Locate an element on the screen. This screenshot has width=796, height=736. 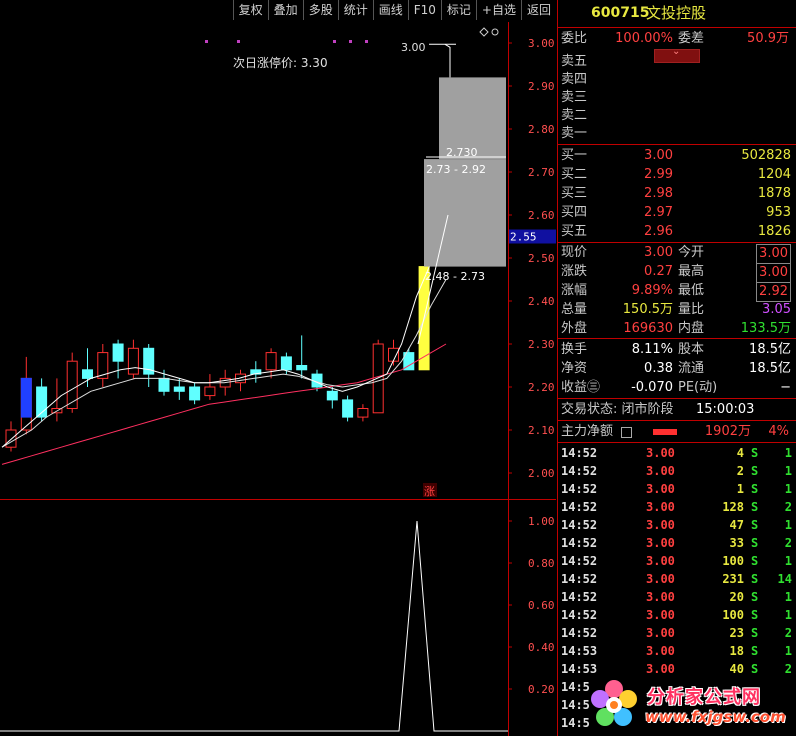
stock-header: 600715 文投控股 is located at coordinates (676, 14).